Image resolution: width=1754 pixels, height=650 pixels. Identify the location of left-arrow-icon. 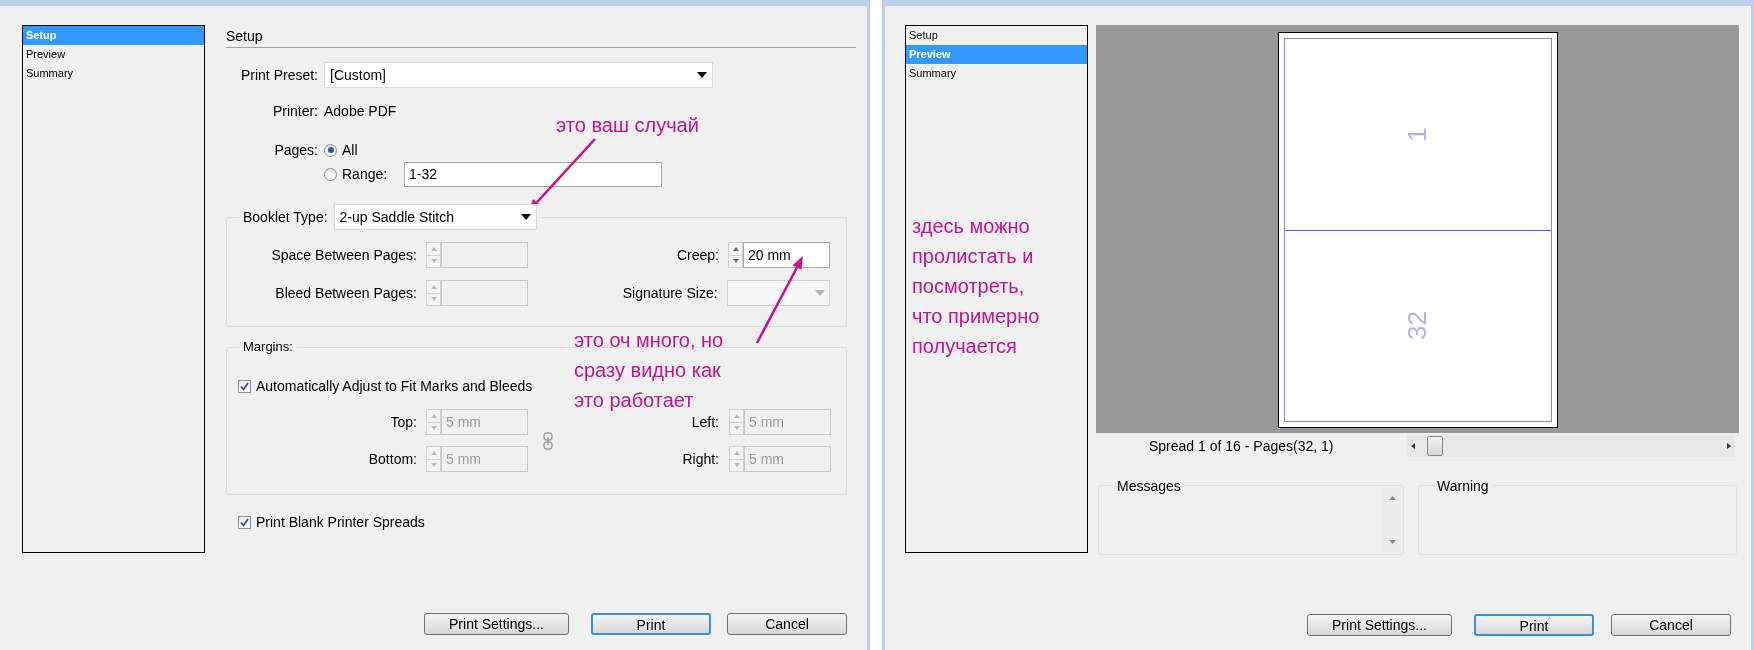
(1413, 446).